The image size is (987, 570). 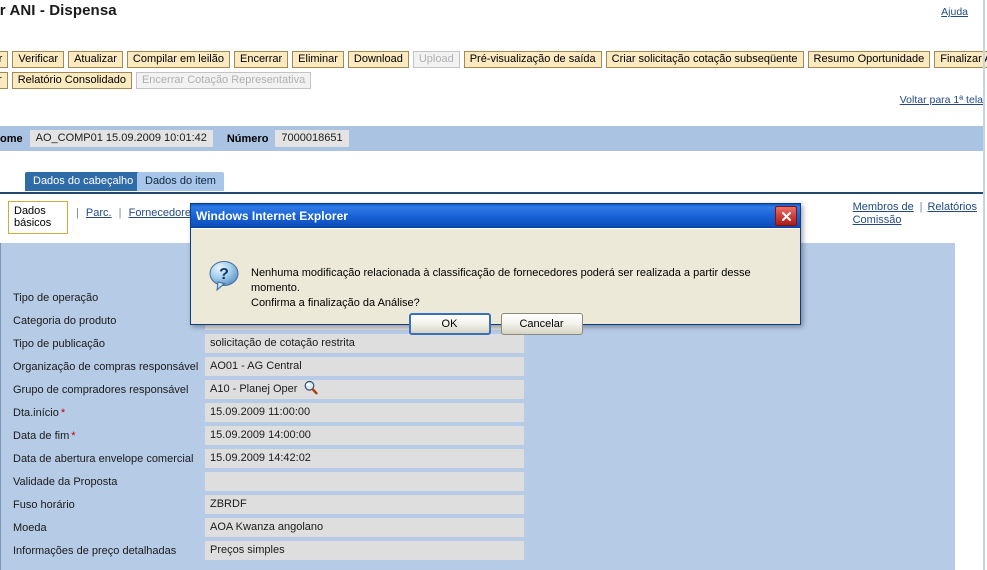 I want to click on toolbar-button-4: Encerrar, so click(x=261, y=59).